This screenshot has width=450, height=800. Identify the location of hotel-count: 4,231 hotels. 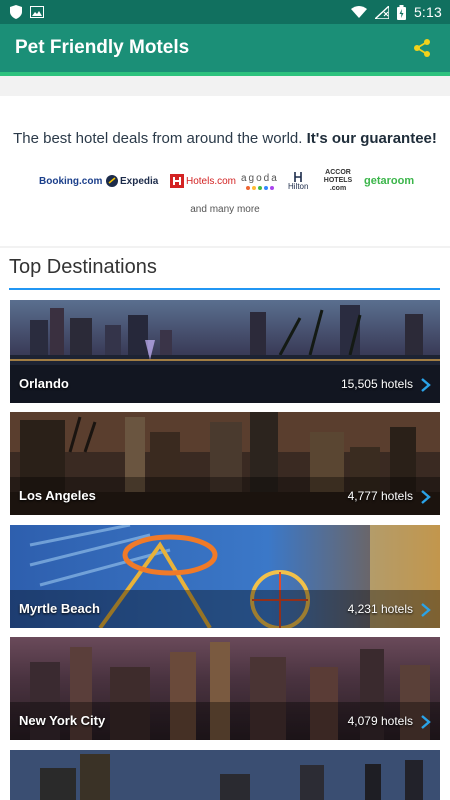
(380, 609).